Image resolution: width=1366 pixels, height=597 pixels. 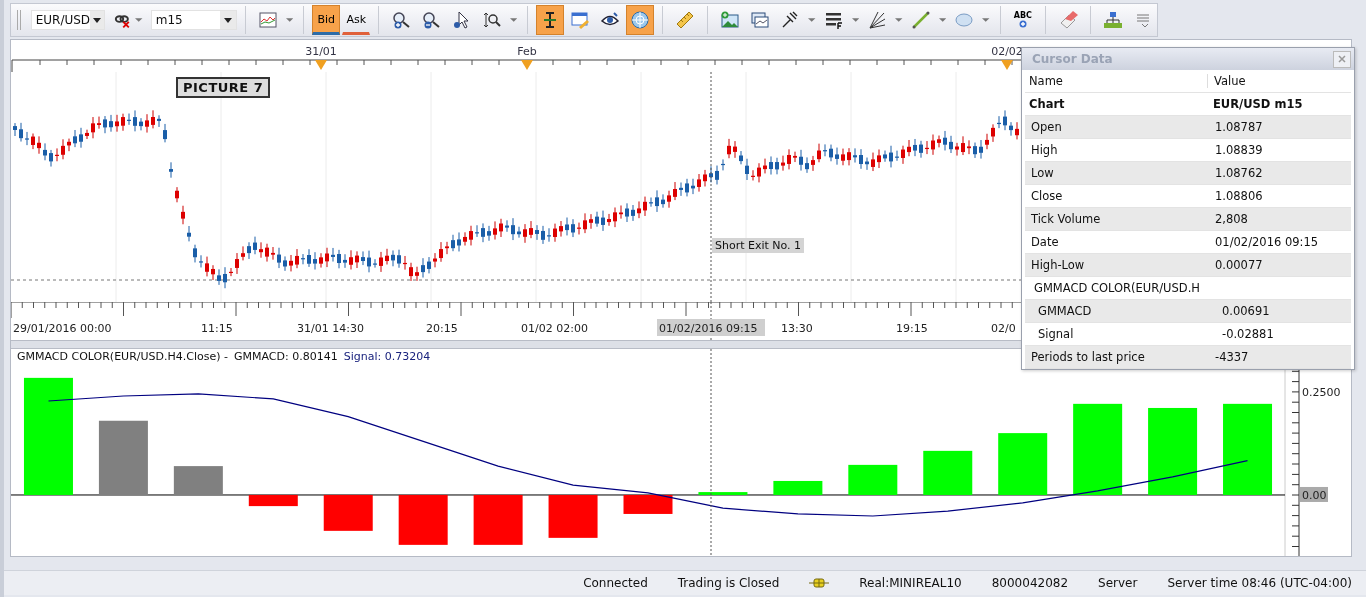 I want to click on column-header: Name, so click(x=1116, y=81).